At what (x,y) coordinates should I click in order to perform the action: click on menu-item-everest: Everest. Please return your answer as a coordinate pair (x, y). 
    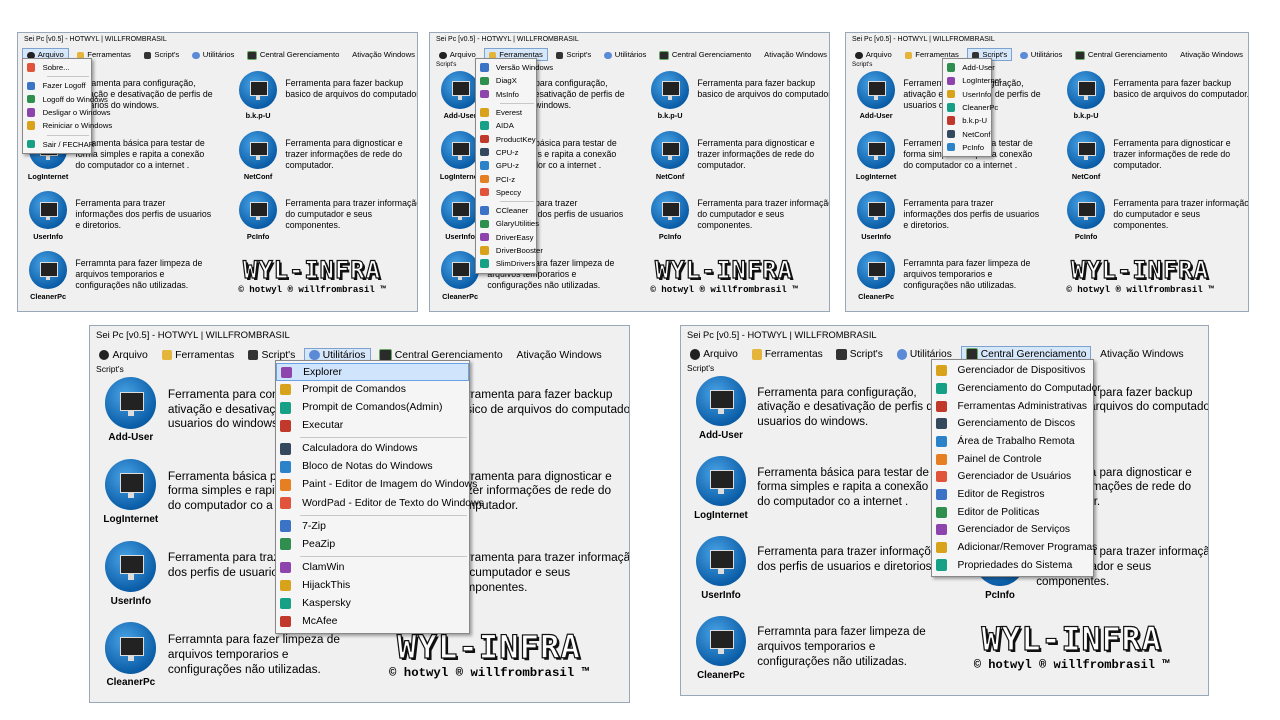
    Looking at the image, I should click on (506, 112).